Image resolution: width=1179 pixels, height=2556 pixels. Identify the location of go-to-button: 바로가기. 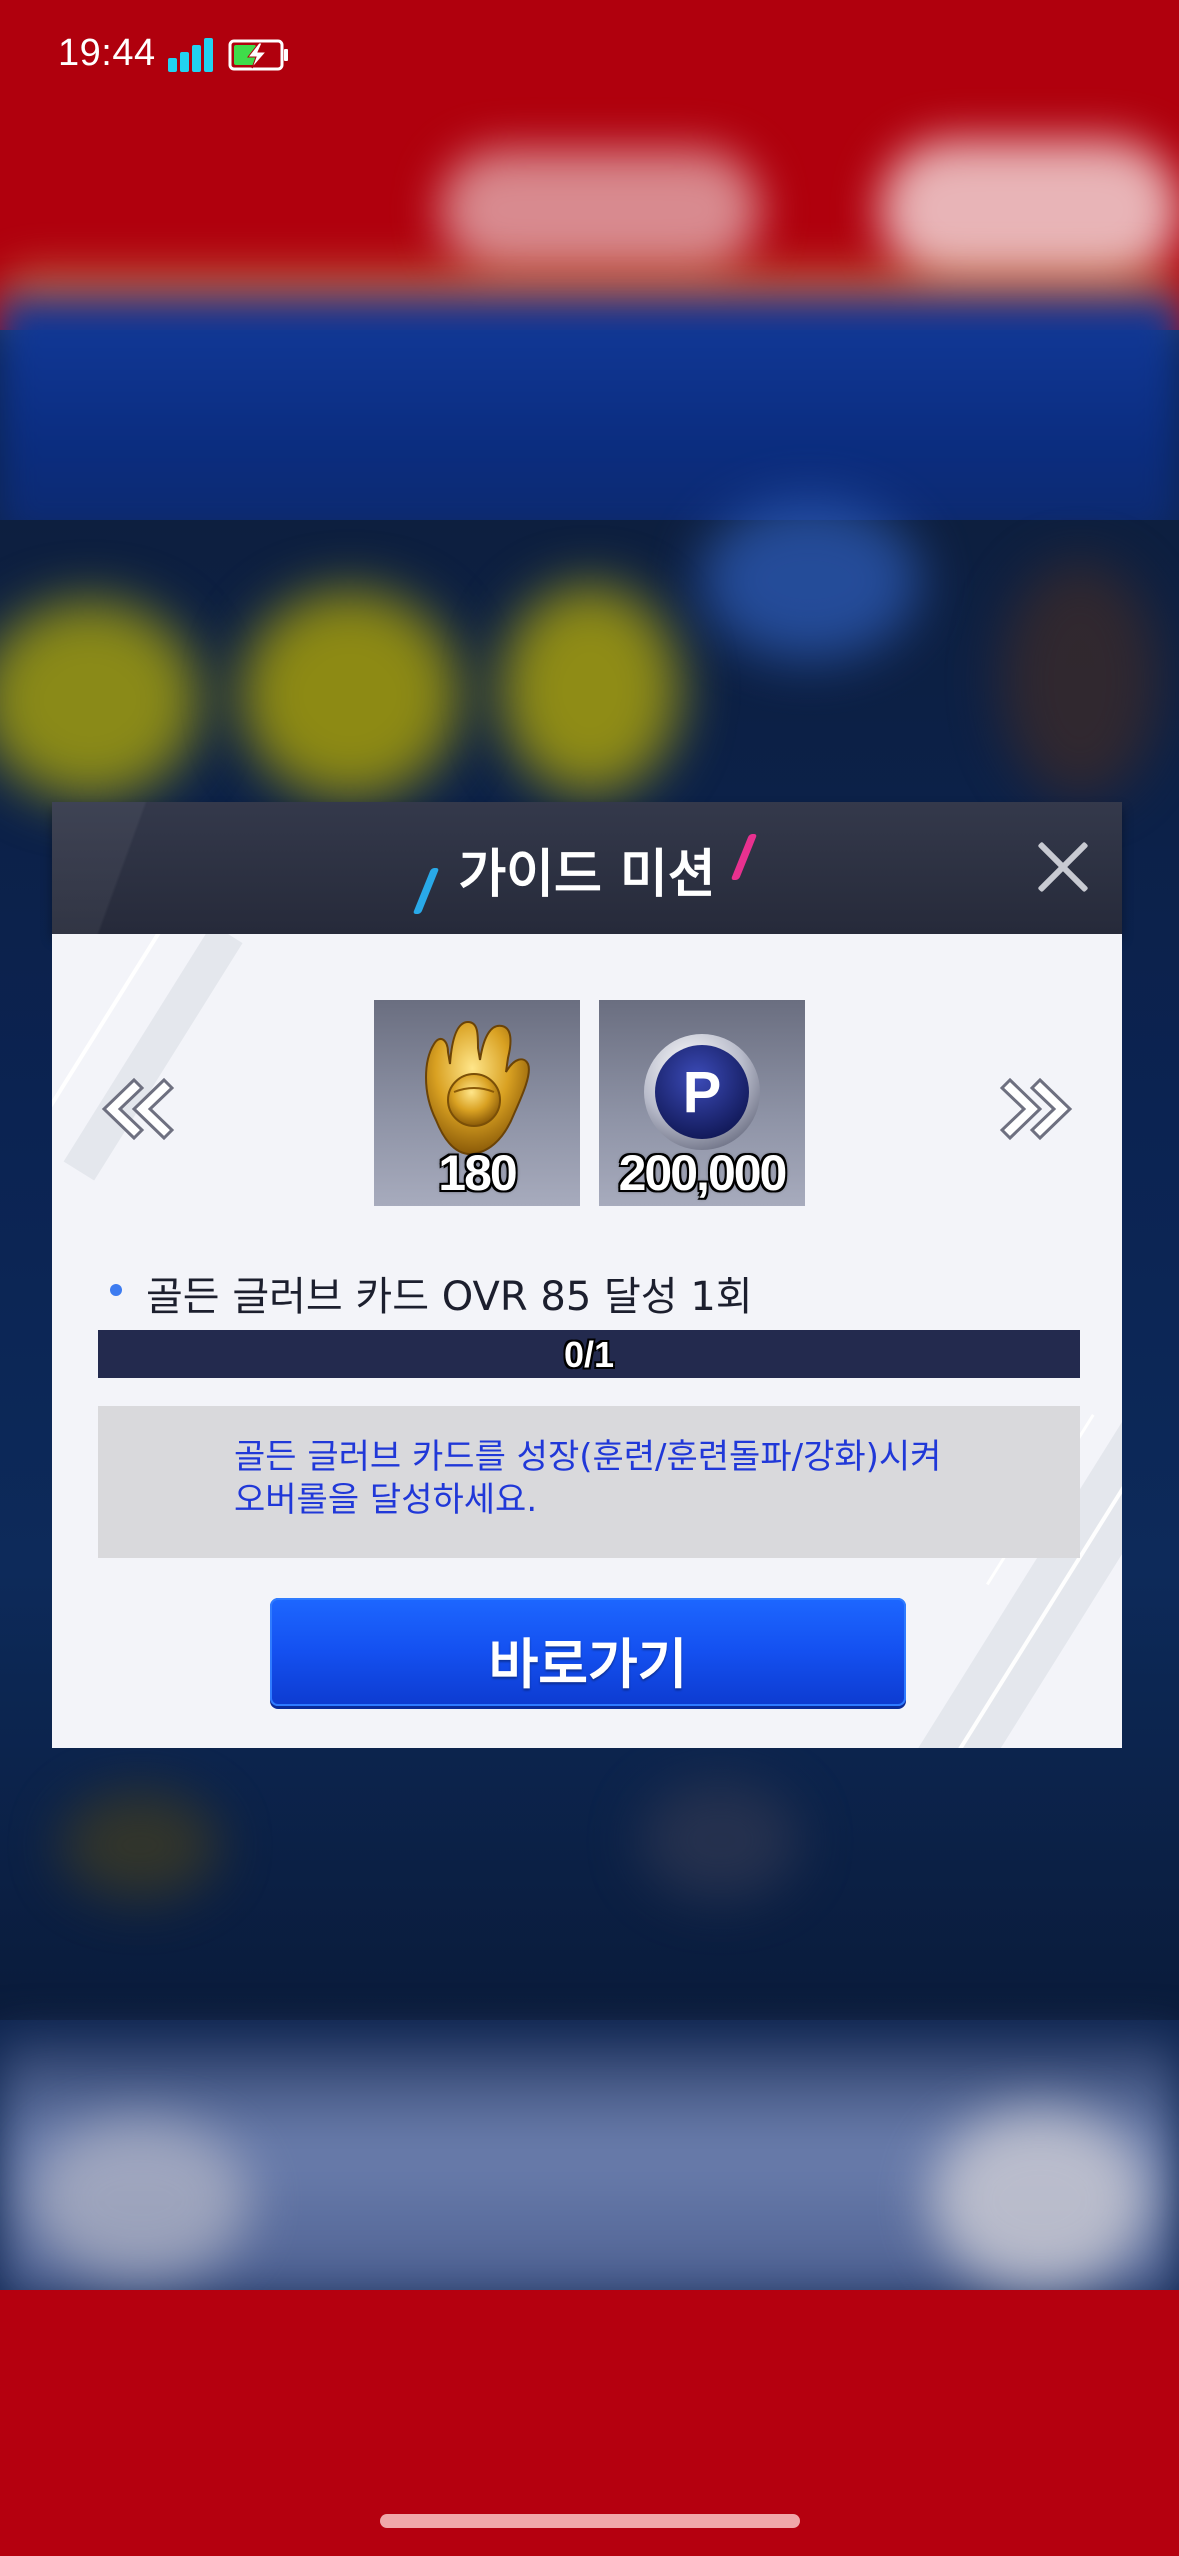
(588, 1652).